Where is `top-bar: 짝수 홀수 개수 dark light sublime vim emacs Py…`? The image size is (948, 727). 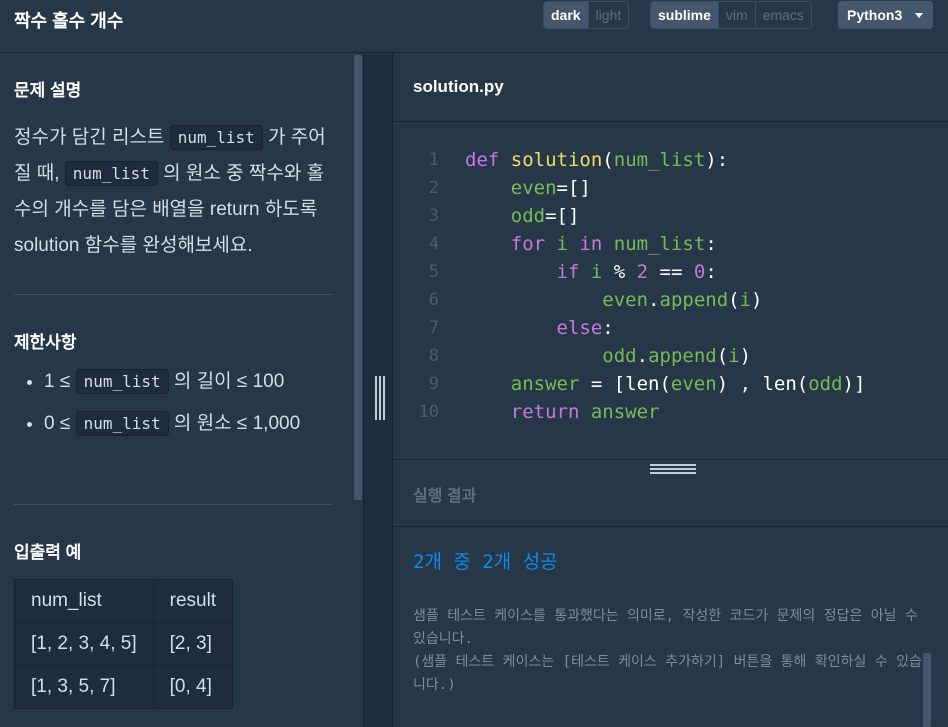 top-bar: 짝수 홀수 개수 dark light sublime vim emacs Py… is located at coordinates (474, 26).